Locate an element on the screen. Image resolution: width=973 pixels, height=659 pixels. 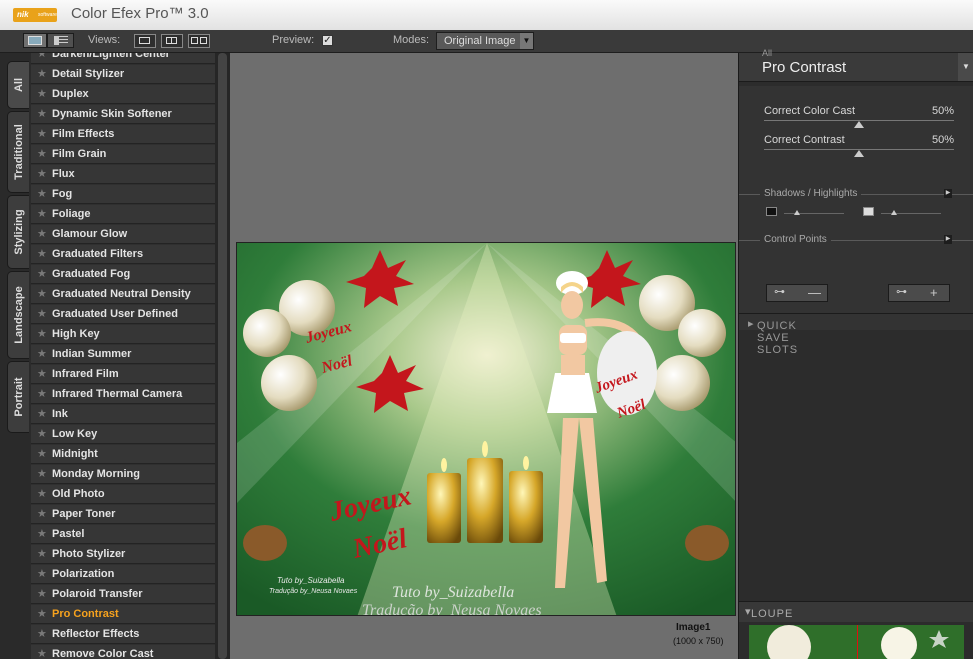
add-control-point-button: ⊶ + is located at coordinates (919, 293).